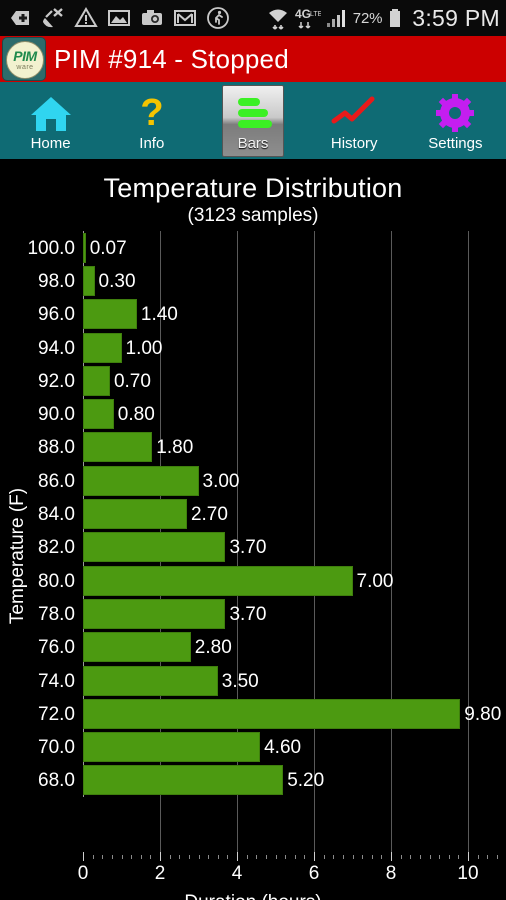  Describe the element at coordinates (283, 748) in the screenshot. I see `chart-bar-value-label: 4.60` at that location.